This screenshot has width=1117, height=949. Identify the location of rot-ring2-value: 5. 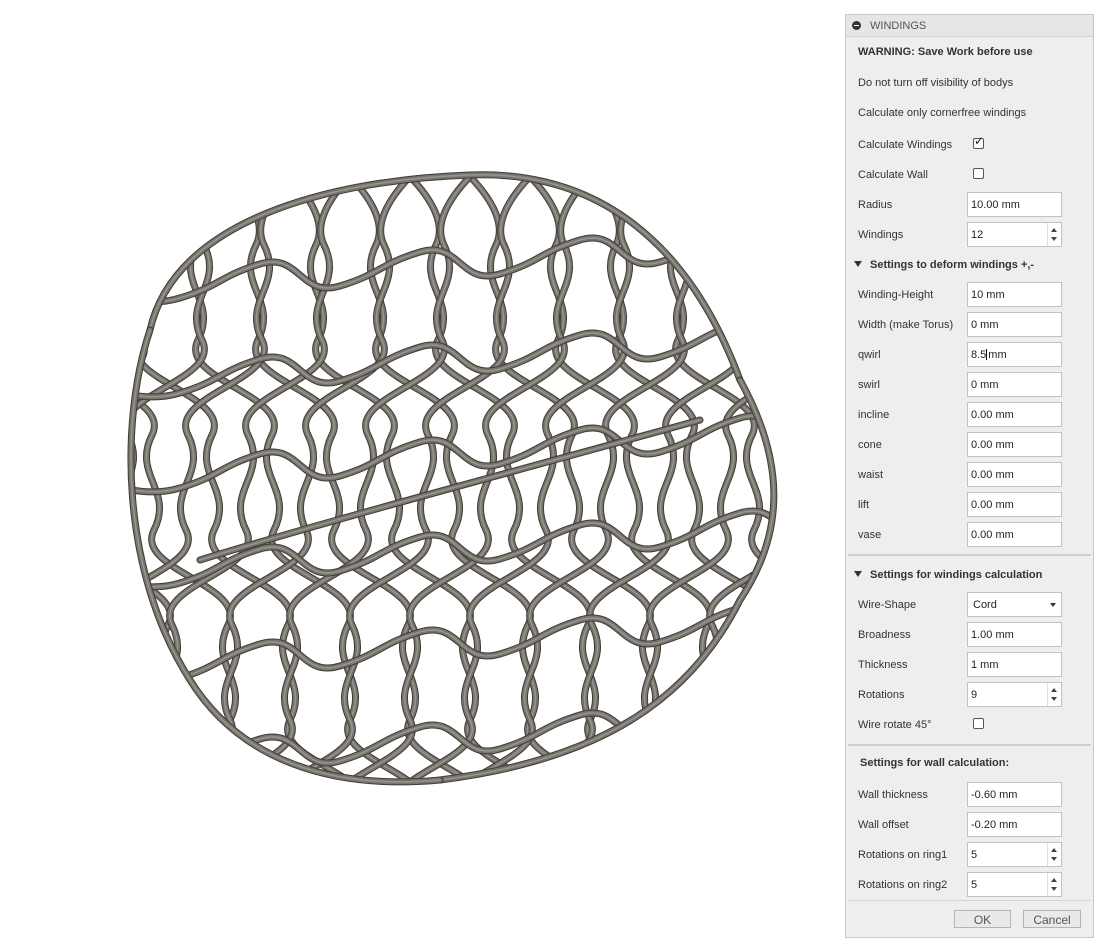
(974, 885).